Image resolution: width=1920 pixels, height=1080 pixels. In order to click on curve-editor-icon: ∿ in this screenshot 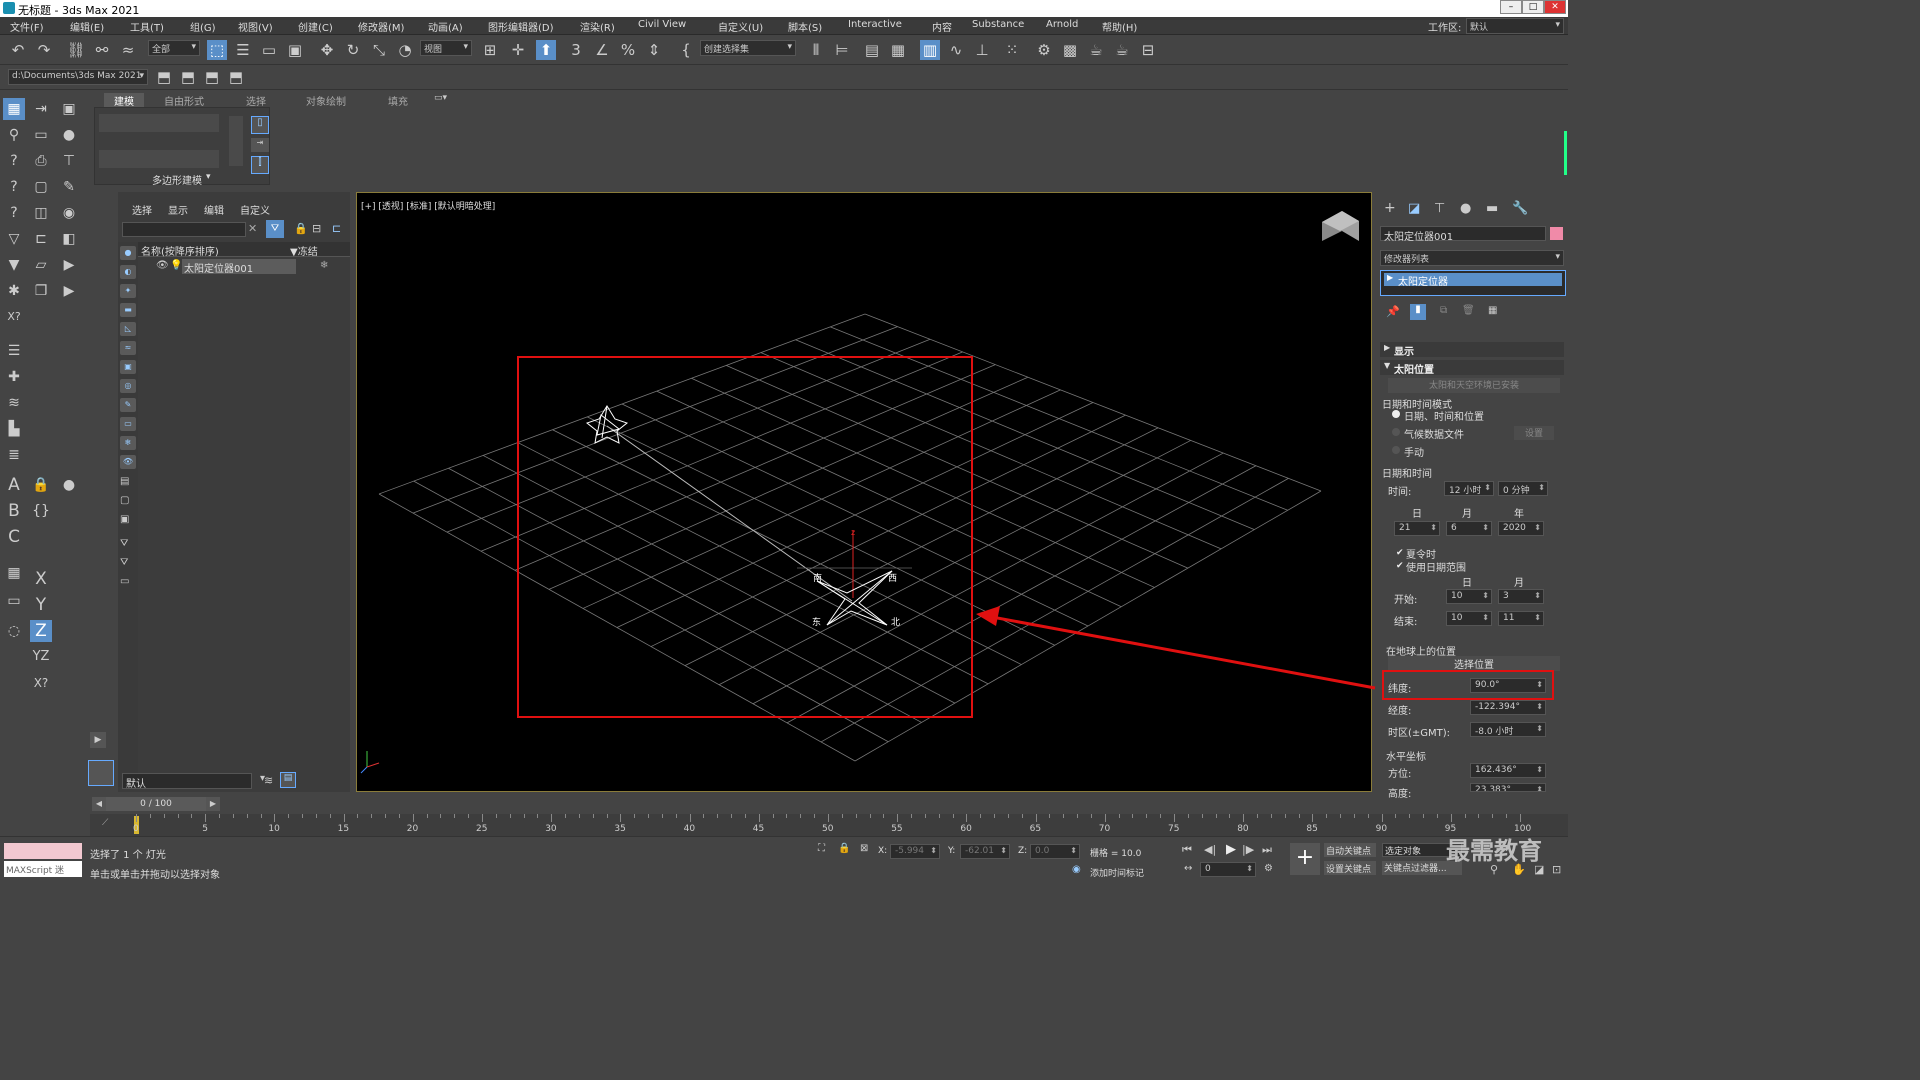, I will do `click(956, 50)`.